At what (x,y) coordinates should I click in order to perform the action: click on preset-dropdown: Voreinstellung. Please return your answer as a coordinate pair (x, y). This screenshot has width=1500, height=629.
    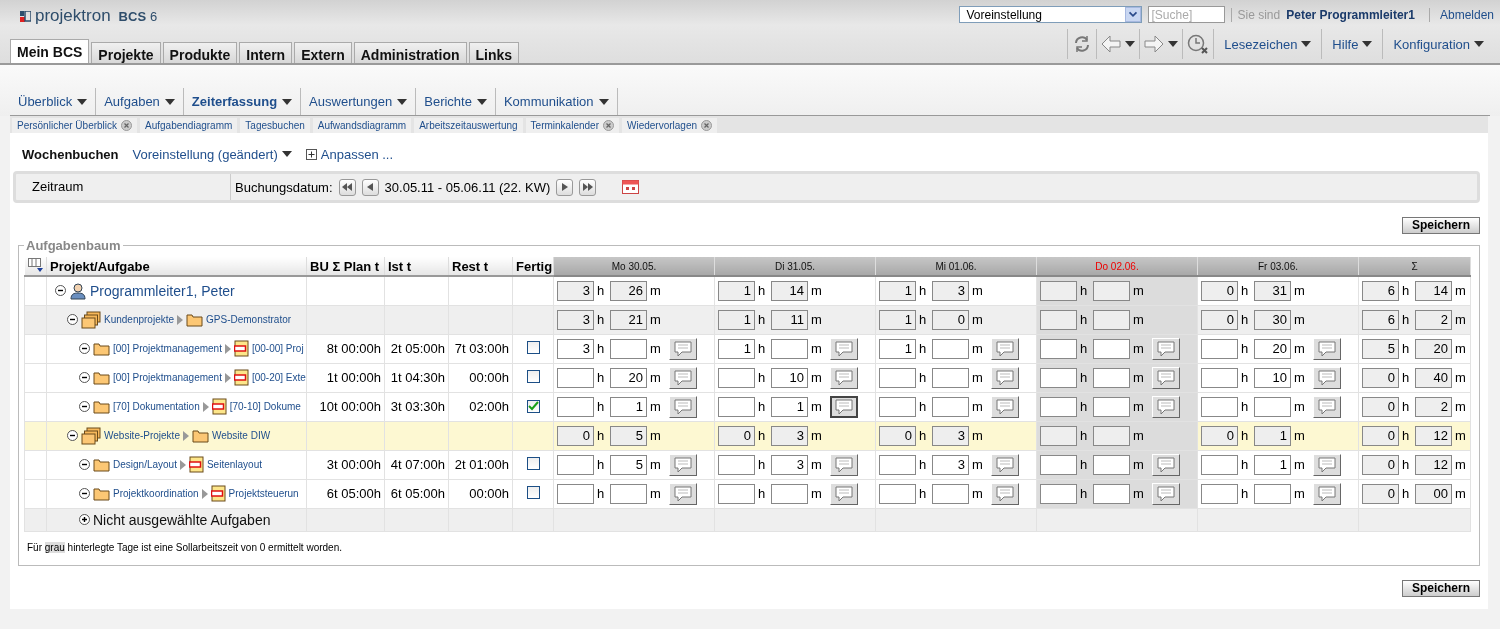
    Looking at the image, I should click on (1050, 14).